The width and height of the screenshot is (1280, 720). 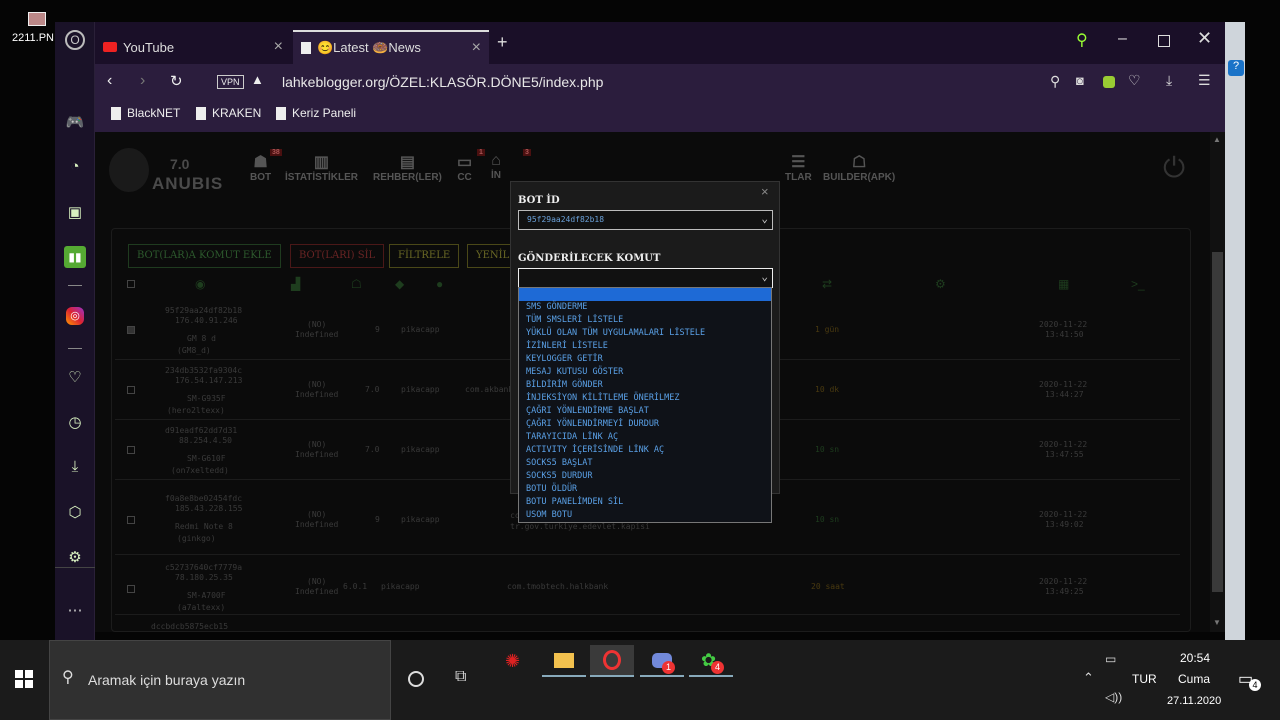 What do you see at coordinates (230, 82) in the screenshot?
I see `vpn-badge: VPN` at bounding box center [230, 82].